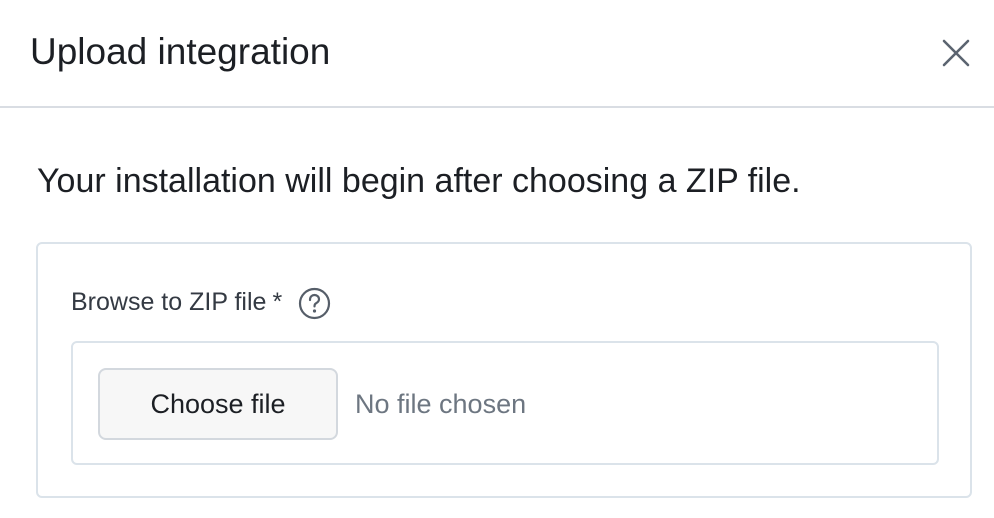 Image resolution: width=994 pixels, height=518 pixels. I want to click on close-button, so click(955, 53).